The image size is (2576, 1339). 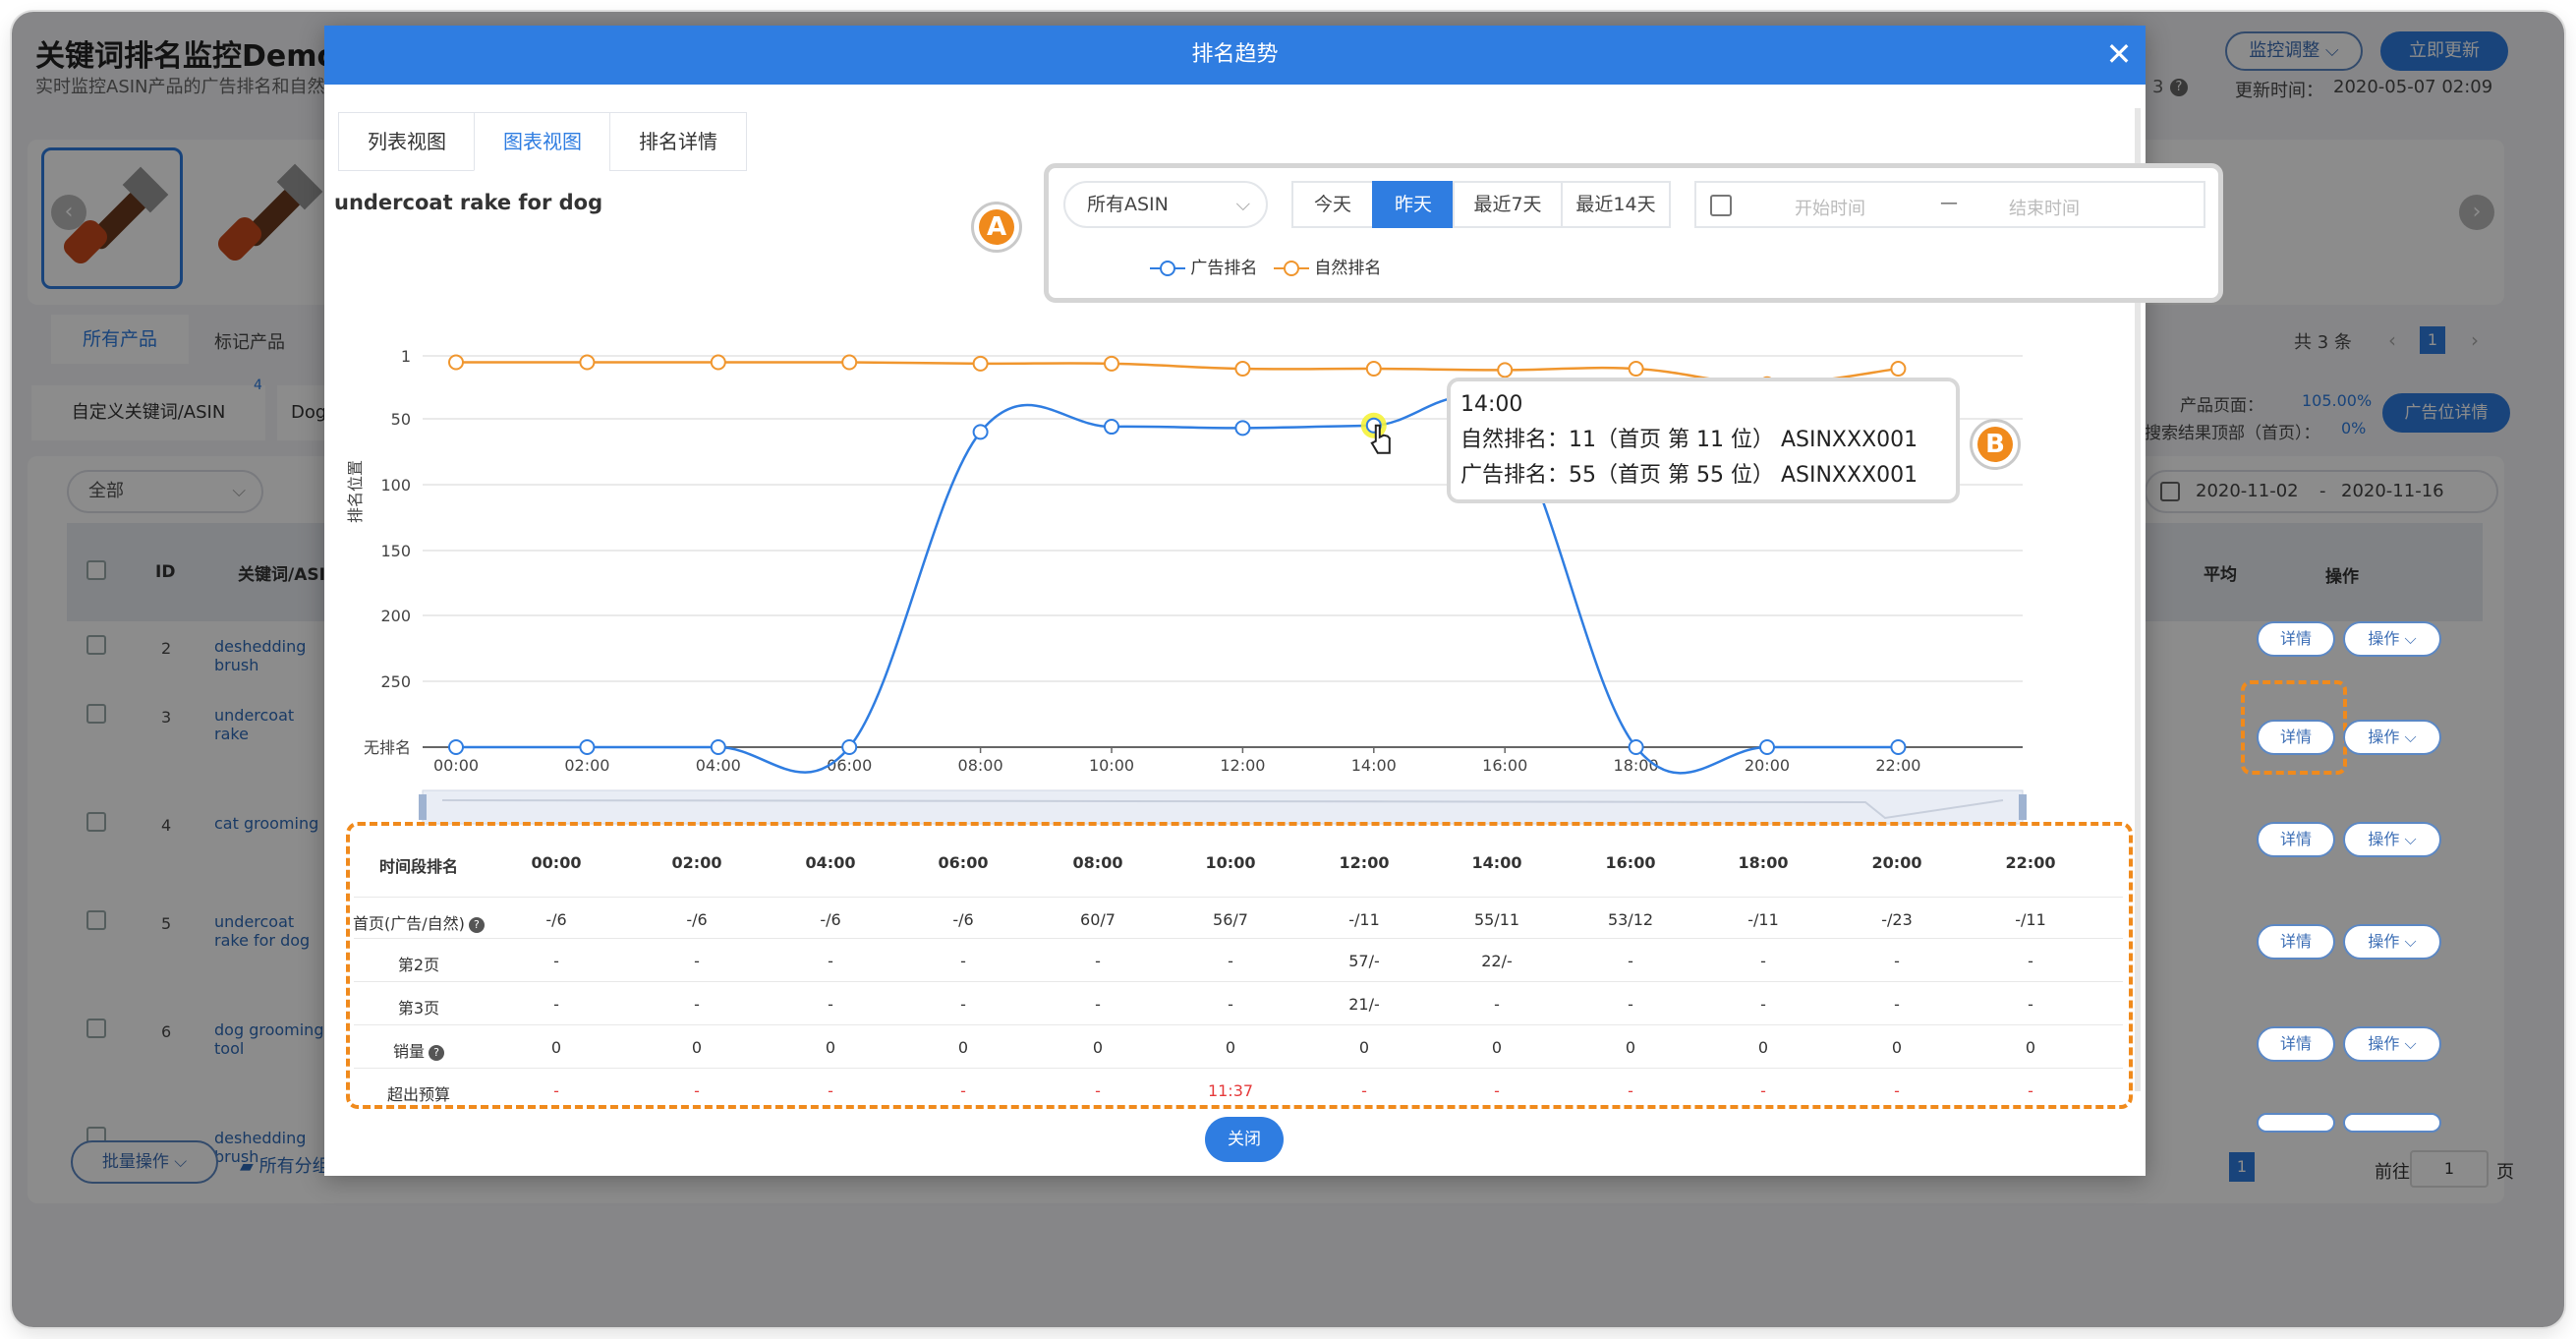 I want to click on legend-natural-rank: 自然排名, so click(x=1328, y=266).